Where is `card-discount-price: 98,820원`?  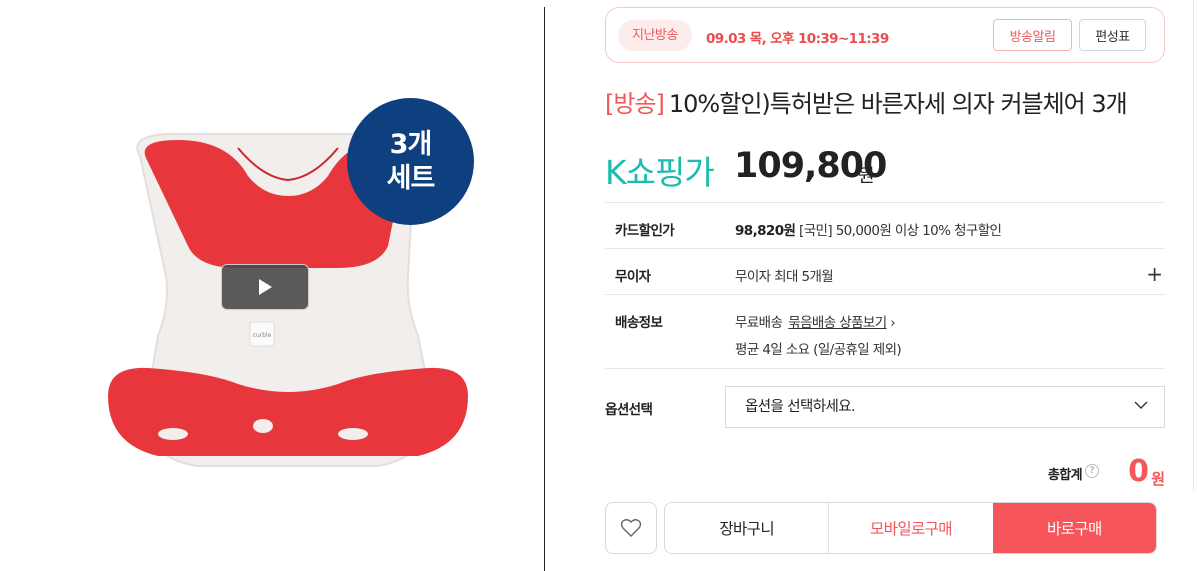
card-discount-price: 98,820원 is located at coordinates (765, 231).